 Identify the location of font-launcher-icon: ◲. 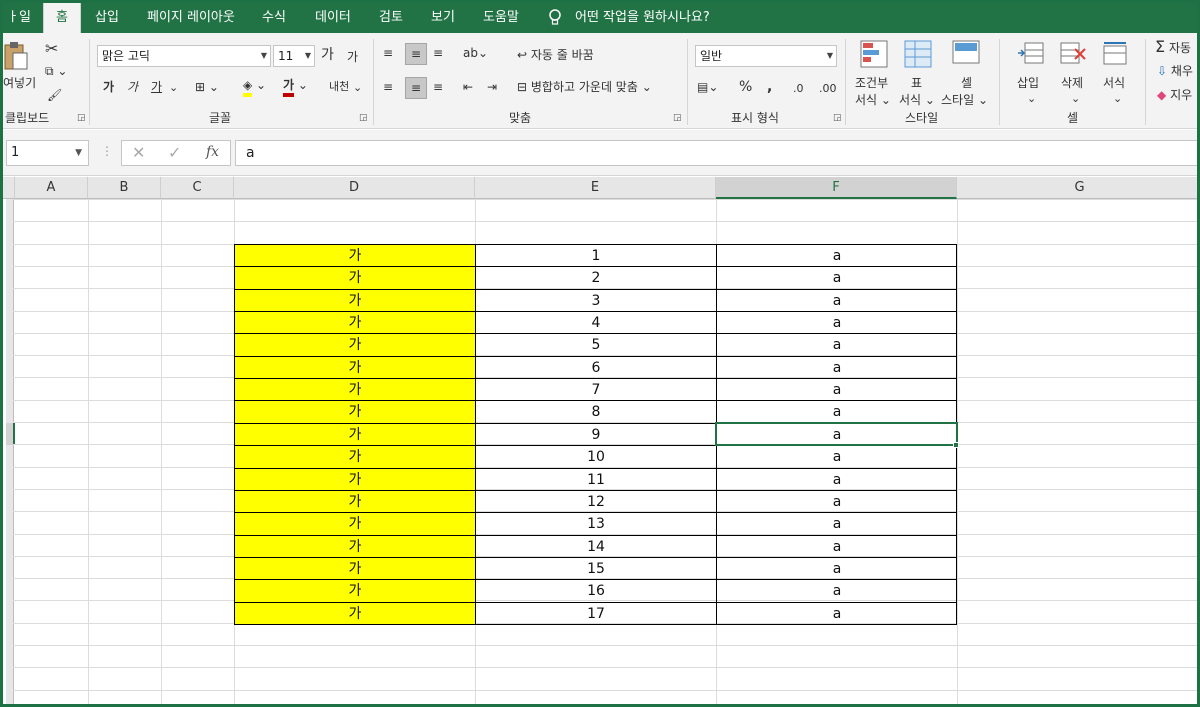
(363, 118).